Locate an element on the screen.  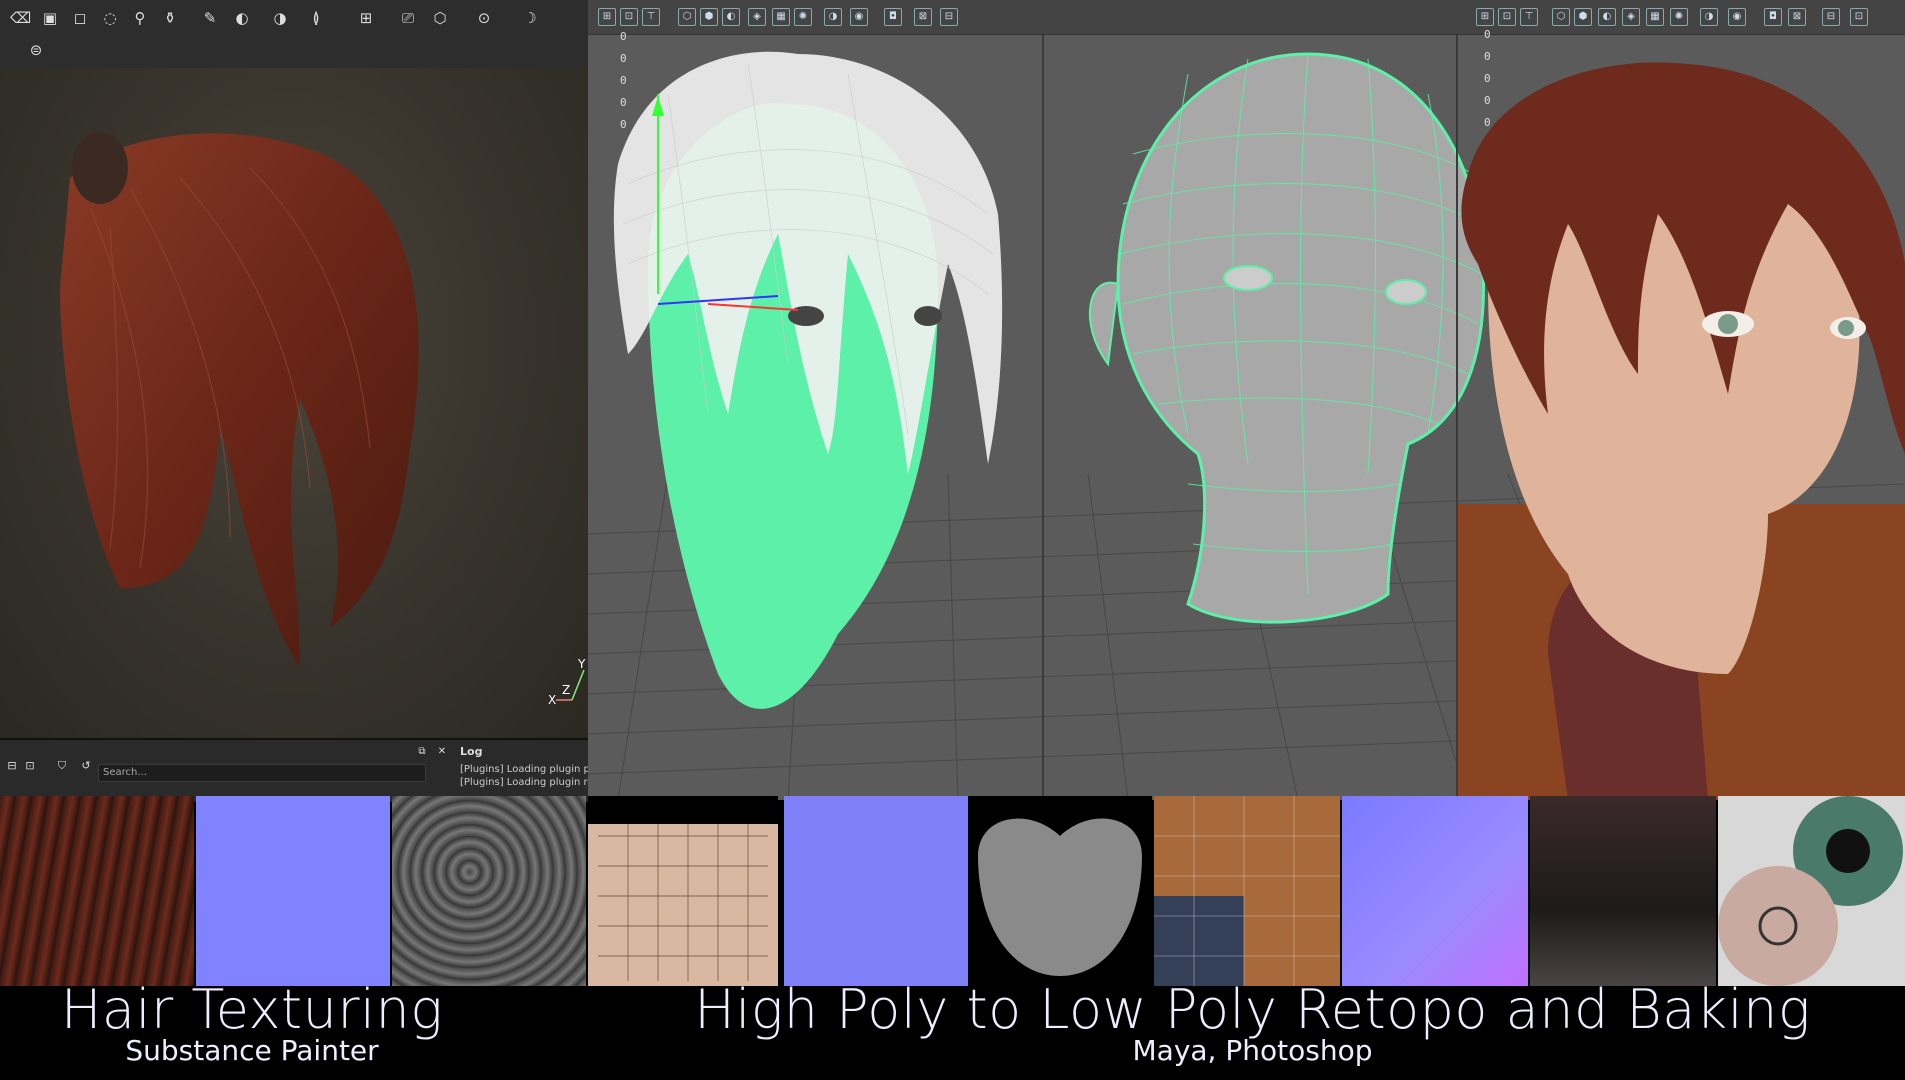
refresh-icon: ↺ is located at coordinates (86, 766).